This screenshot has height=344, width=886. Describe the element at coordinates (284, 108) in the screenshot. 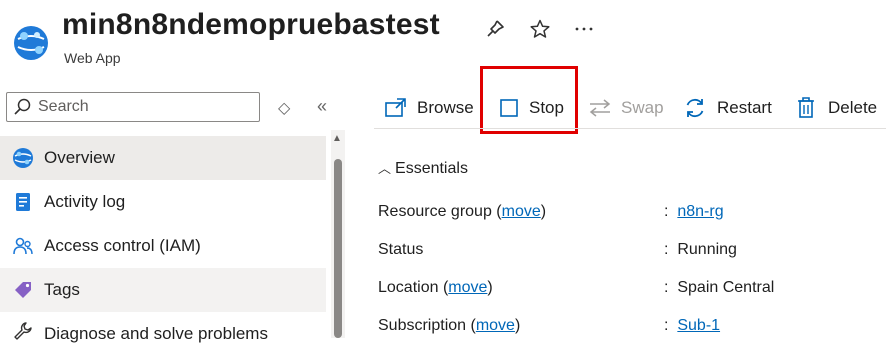

I see `sort-icon: ◇` at that location.